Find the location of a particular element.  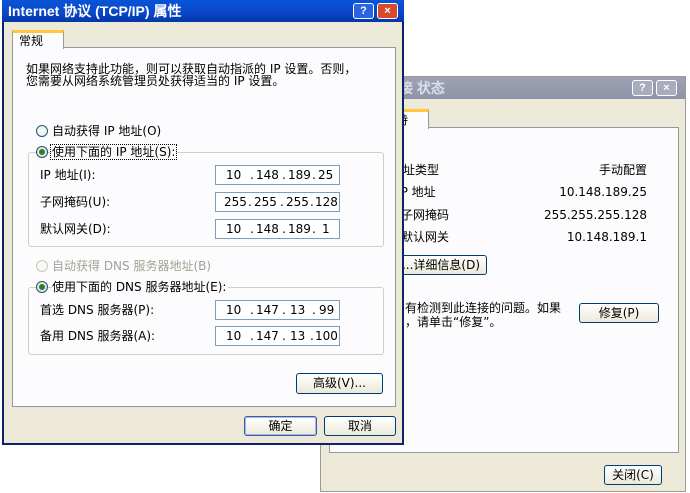

tcpip-title: Internet 协议 (TCP/IP) 属性 is located at coordinates (95, 11).